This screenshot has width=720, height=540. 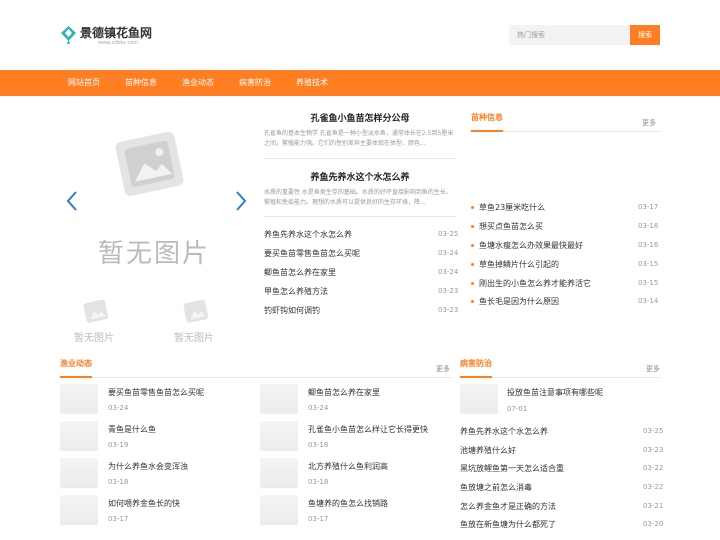 I want to click on search-button: 搜索, so click(x=645, y=35).